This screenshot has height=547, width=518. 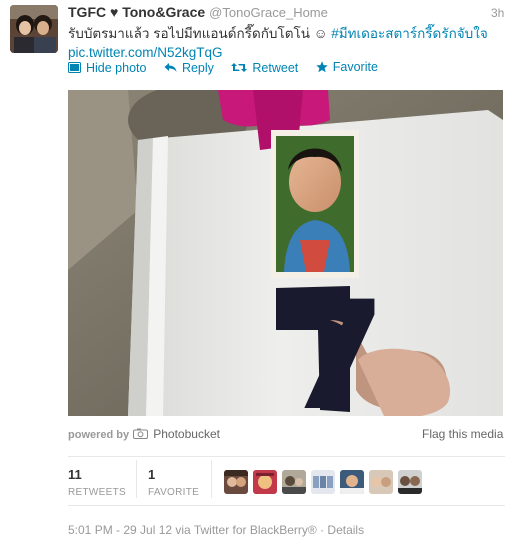 What do you see at coordinates (97, 492) in the screenshot?
I see `retweets-label: RETWEETS` at bounding box center [97, 492].